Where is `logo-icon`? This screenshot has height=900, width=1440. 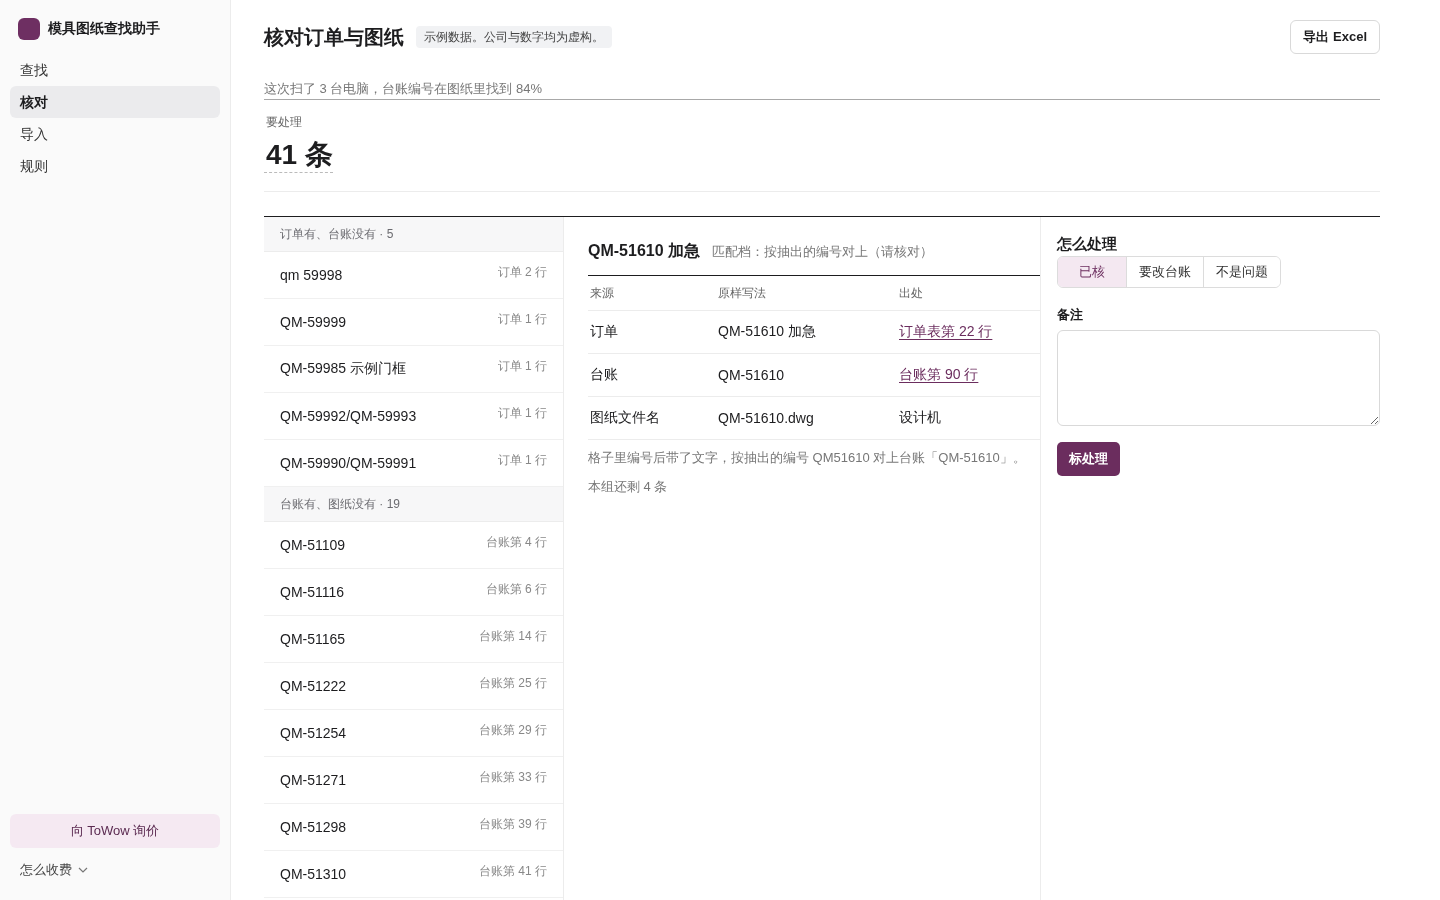 logo-icon is located at coordinates (29, 29).